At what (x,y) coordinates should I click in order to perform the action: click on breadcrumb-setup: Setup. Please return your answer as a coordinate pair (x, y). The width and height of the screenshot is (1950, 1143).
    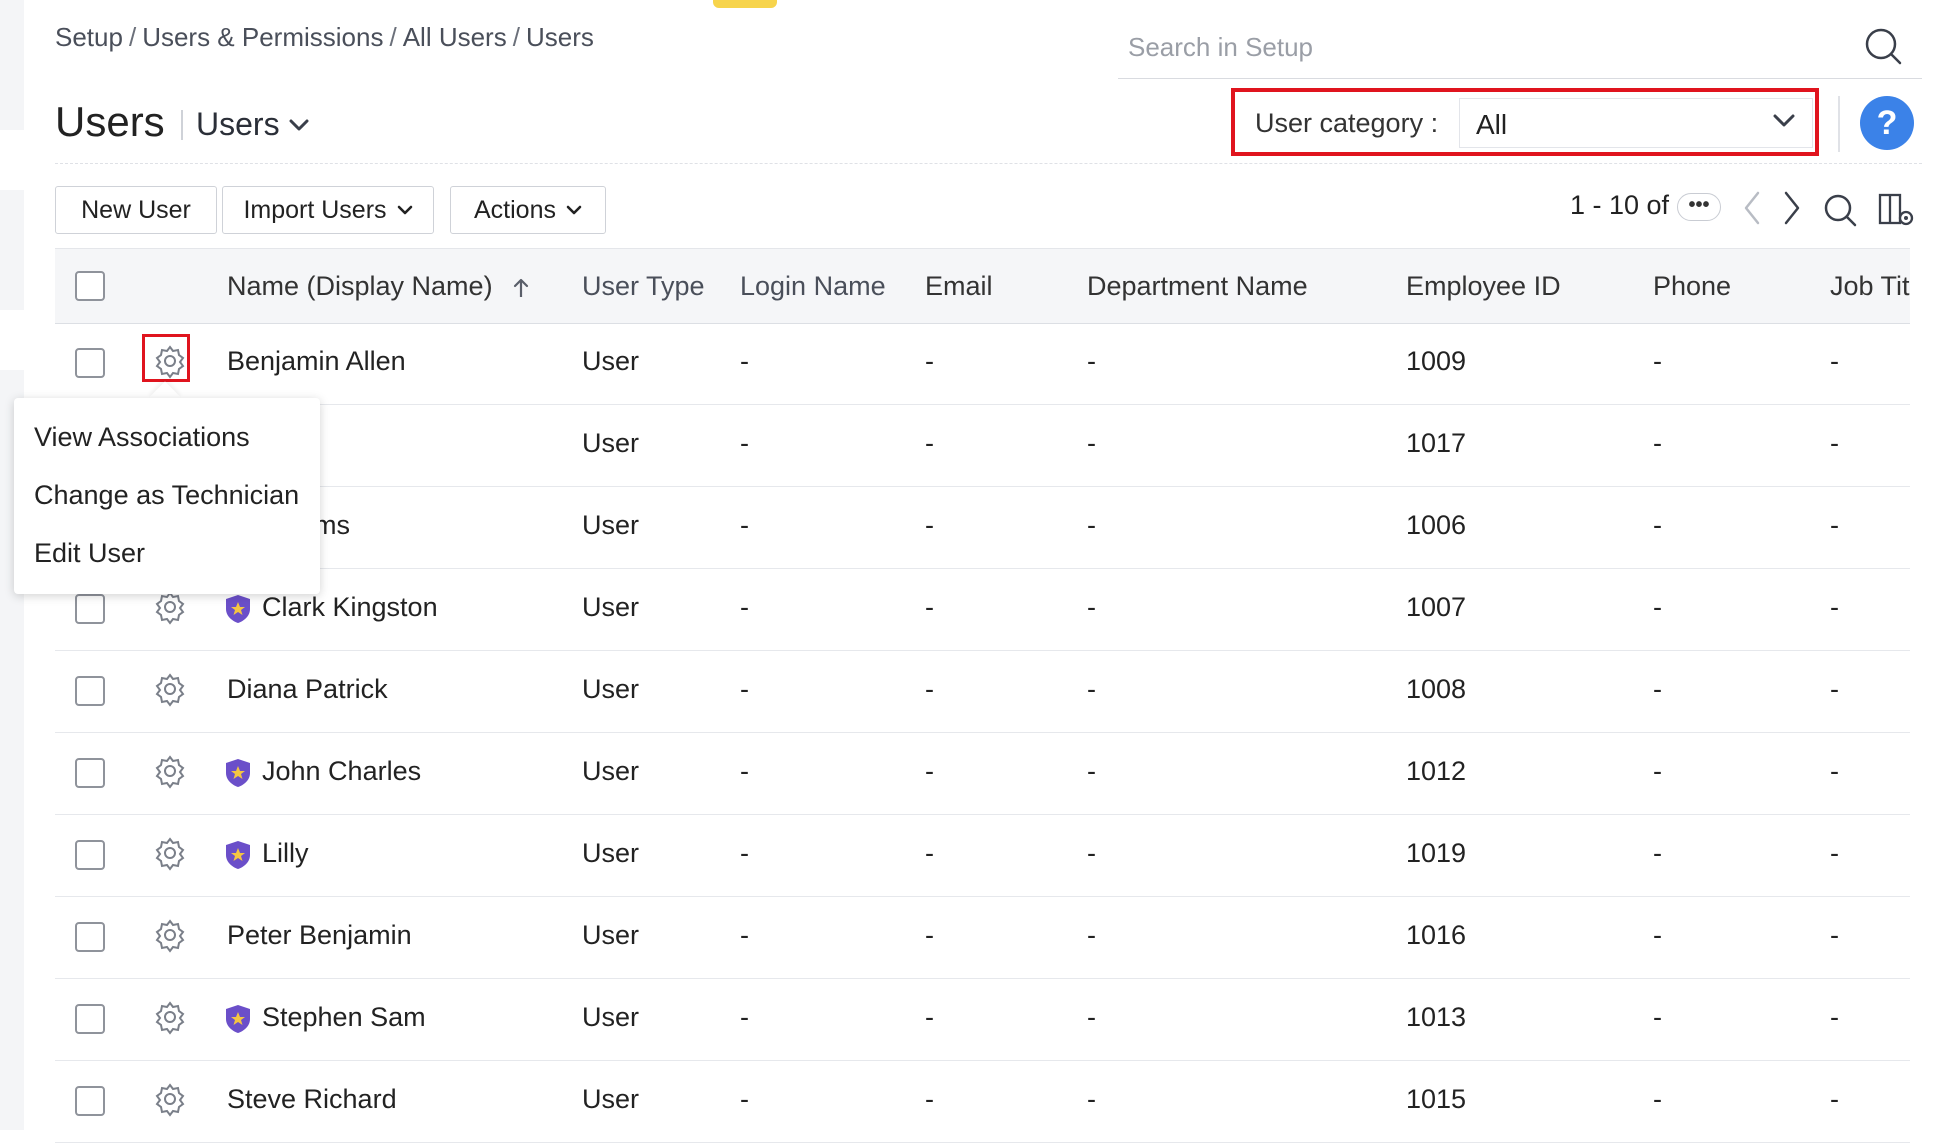
    Looking at the image, I should click on (89, 37).